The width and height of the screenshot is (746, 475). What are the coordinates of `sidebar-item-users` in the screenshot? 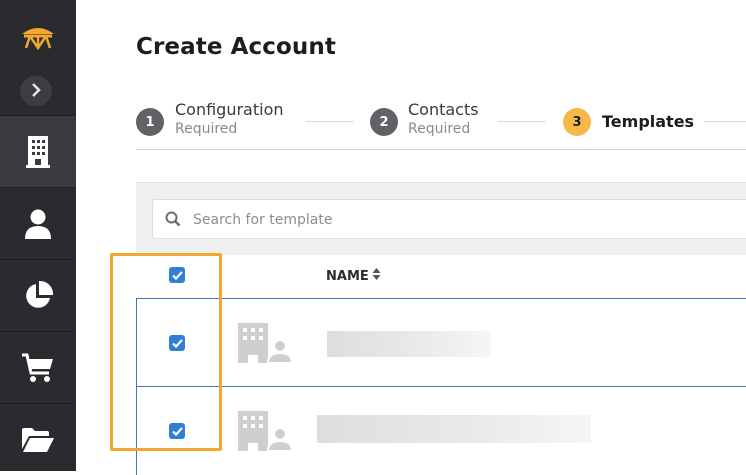 It's located at (38, 223).